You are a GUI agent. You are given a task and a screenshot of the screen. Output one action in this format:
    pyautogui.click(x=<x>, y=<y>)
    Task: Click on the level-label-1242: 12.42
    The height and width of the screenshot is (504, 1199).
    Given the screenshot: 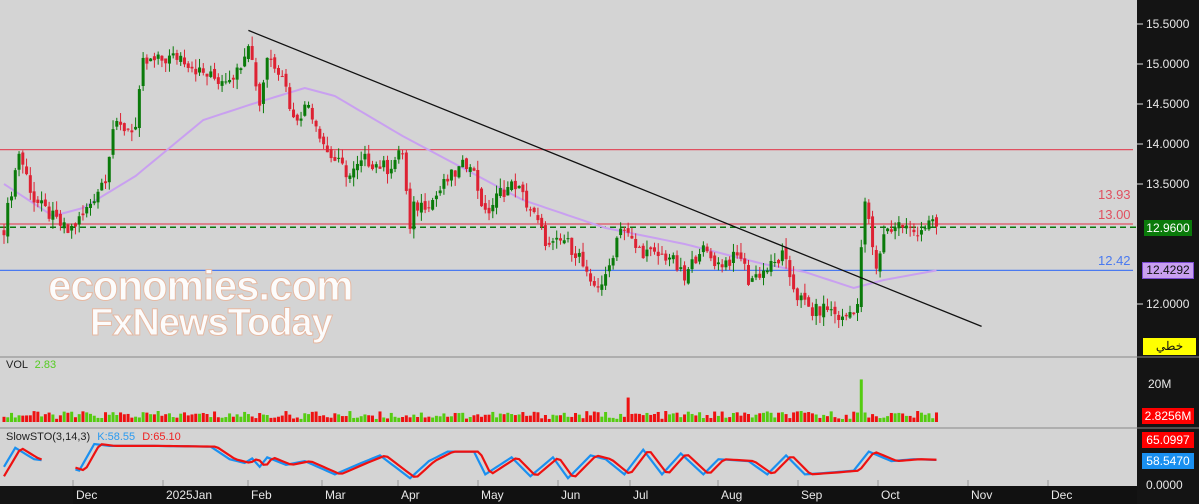 What is the action you would take?
    pyautogui.click(x=1114, y=260)
    